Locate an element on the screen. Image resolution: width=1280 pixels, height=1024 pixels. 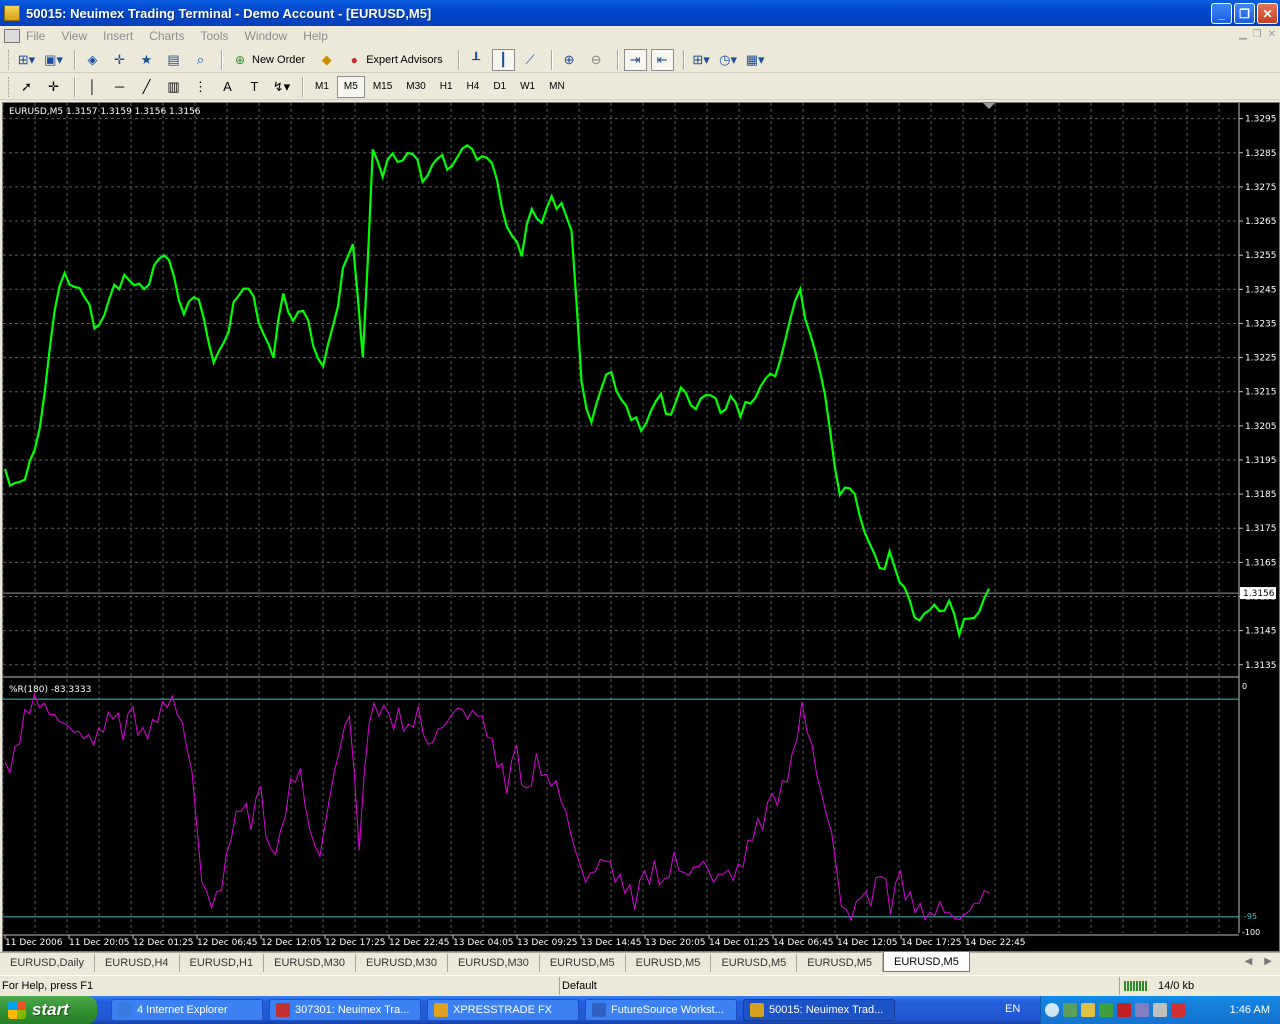
toolbar-grip is located at coordinates (9, 59).